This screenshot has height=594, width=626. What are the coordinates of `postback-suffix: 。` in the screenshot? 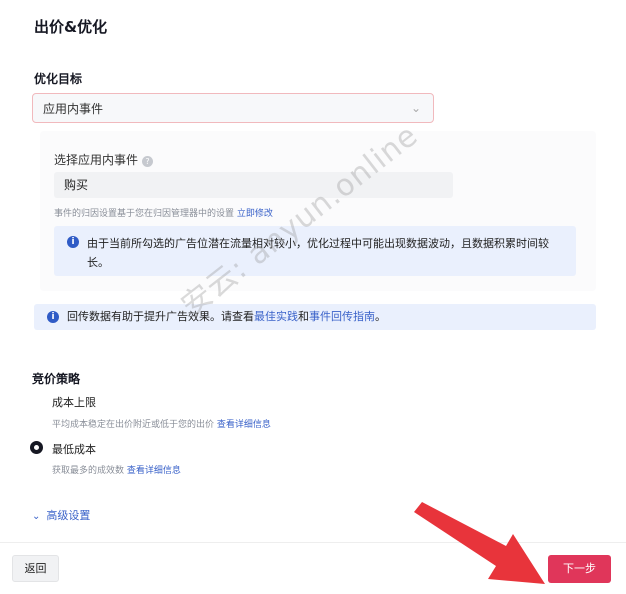 It's located at (380, 316).